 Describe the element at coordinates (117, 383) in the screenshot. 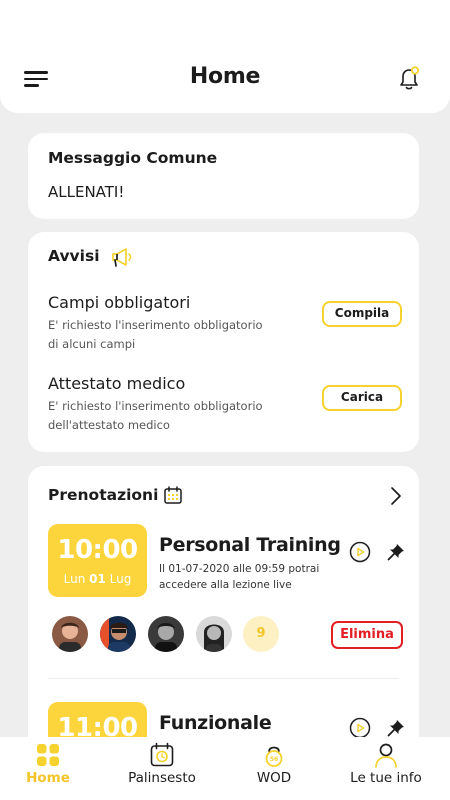

I see `notice-title: Attestato medico` at that location.